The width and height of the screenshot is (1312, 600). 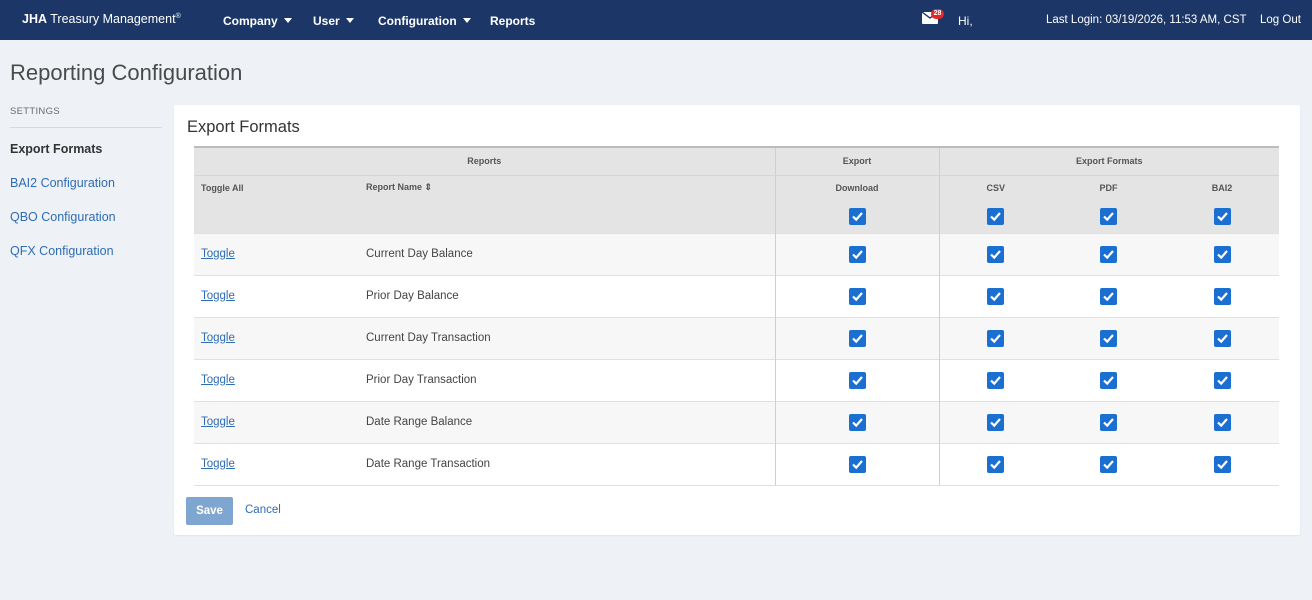 What do you see at coordinates (417, 21) in the screenshot?
I see `nav-configuration-label: Configuration` at bounding box center [417, 21].